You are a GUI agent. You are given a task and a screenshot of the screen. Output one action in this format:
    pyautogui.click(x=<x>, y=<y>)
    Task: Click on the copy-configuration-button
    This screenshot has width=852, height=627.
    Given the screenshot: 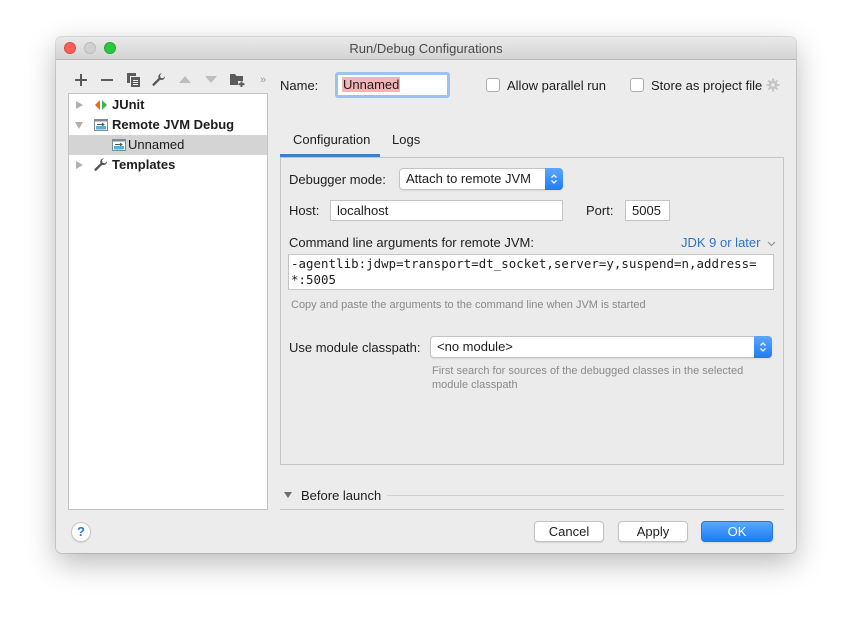 What is the action you would take?
    pyautogui.click(x=133, y=80)
    